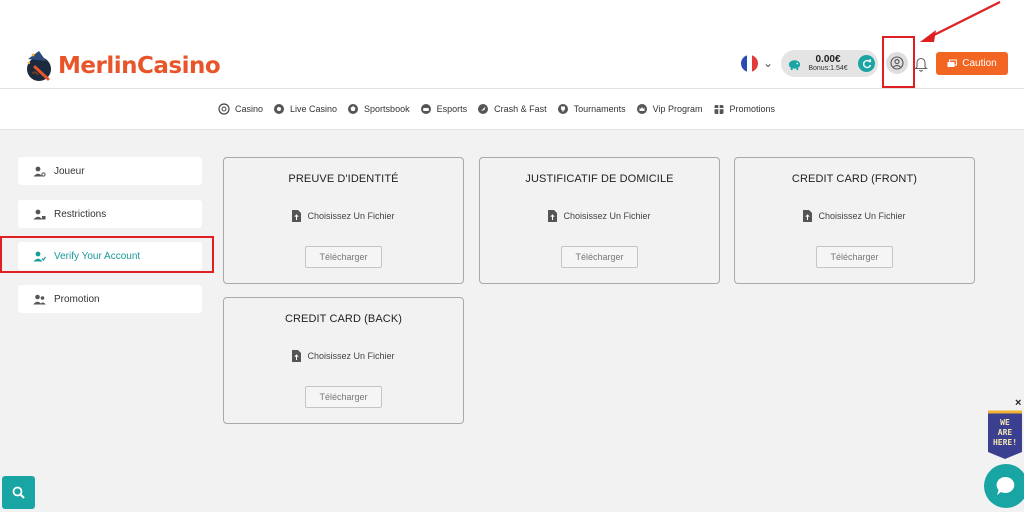  Describe the element at coordinates (979, 63) in the screenshot. I see `caution-label: Caution` at that location.